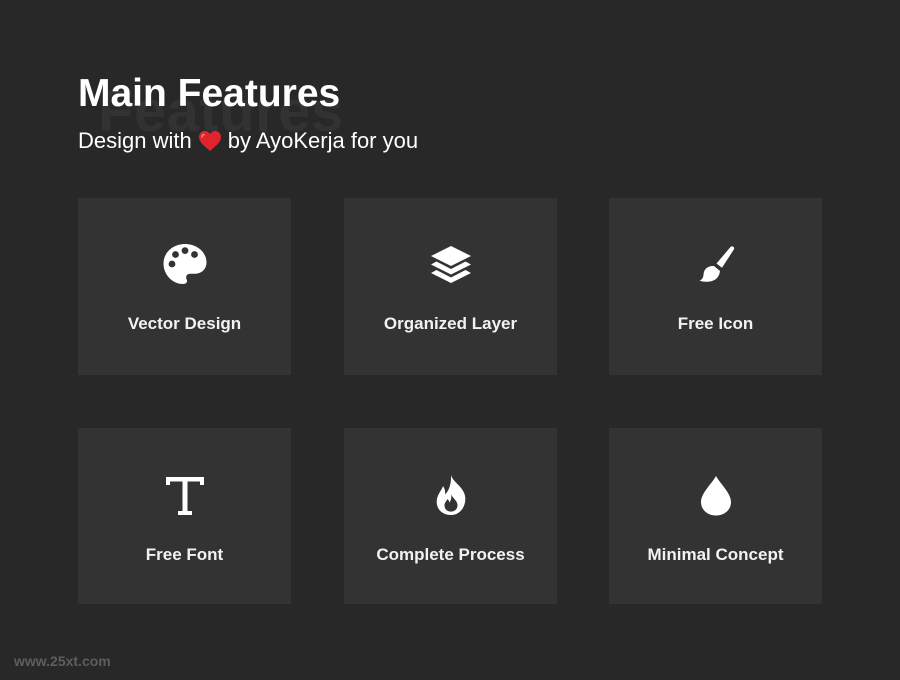  Describe the element at coordinates (209, 93) in the screenshot. I see `page-title: Main Features` at that location.